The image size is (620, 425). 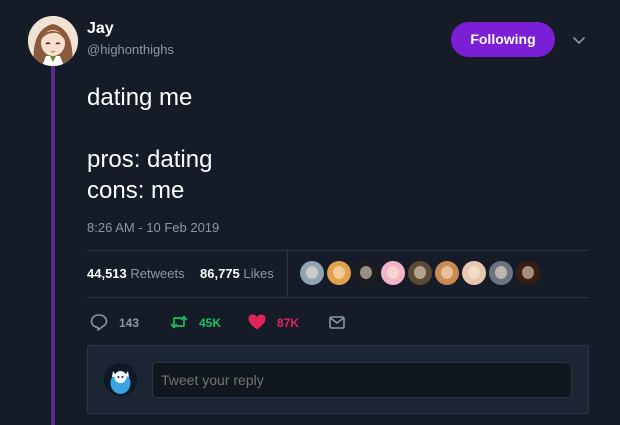 I want to click on following-button: Following, so click(x=503, y=39).